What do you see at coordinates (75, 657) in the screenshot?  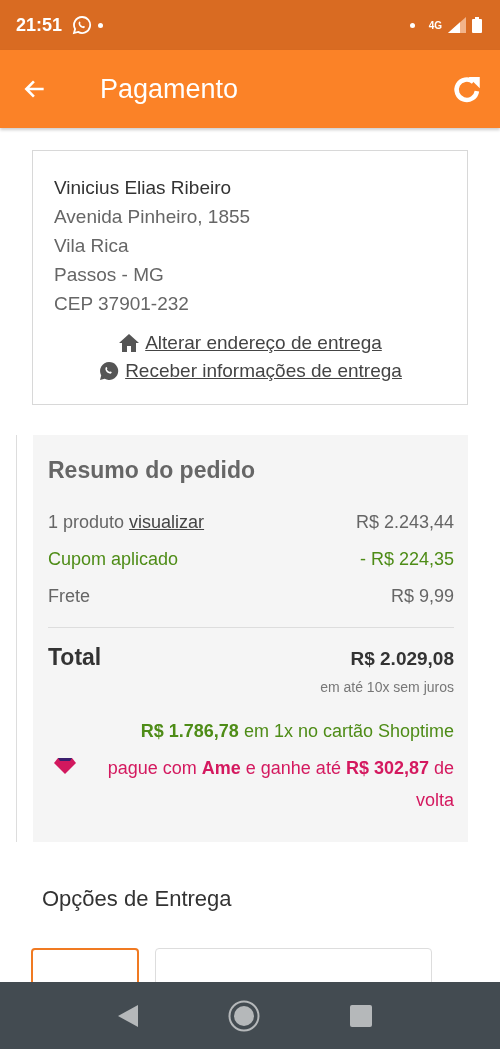 I see `total-label: Total` at bounding box center [75, 657].